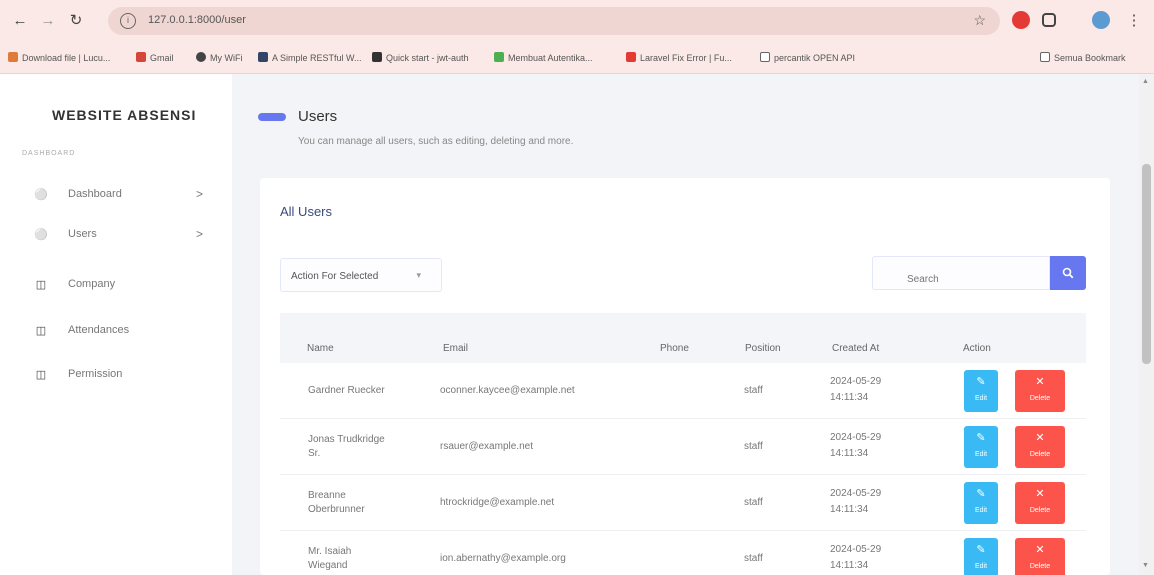 Image resolution: width=1154 pixels, height=575 pixels. Describe the element at coordinates (314, 453) in the screenshot. I see `cell-name-line2: Sr.` at that location.